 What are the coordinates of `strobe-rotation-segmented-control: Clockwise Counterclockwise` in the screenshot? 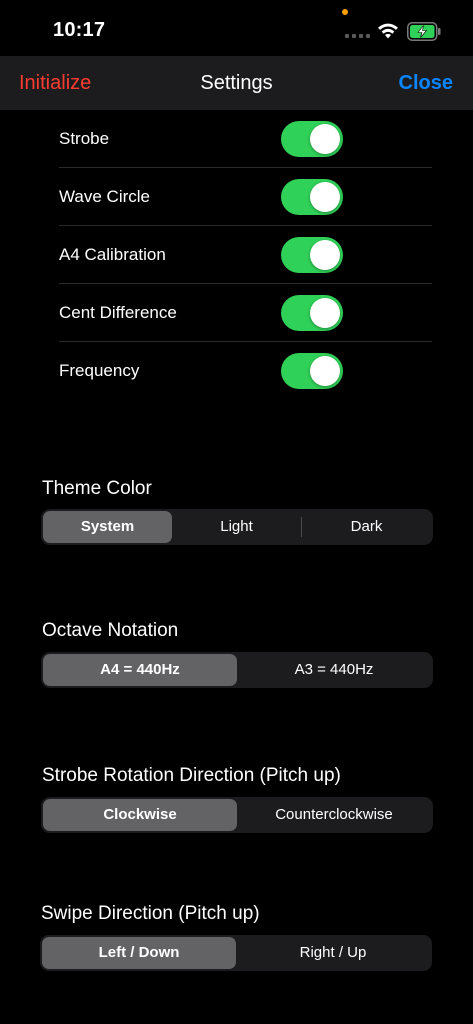 It's located at (237, 815).